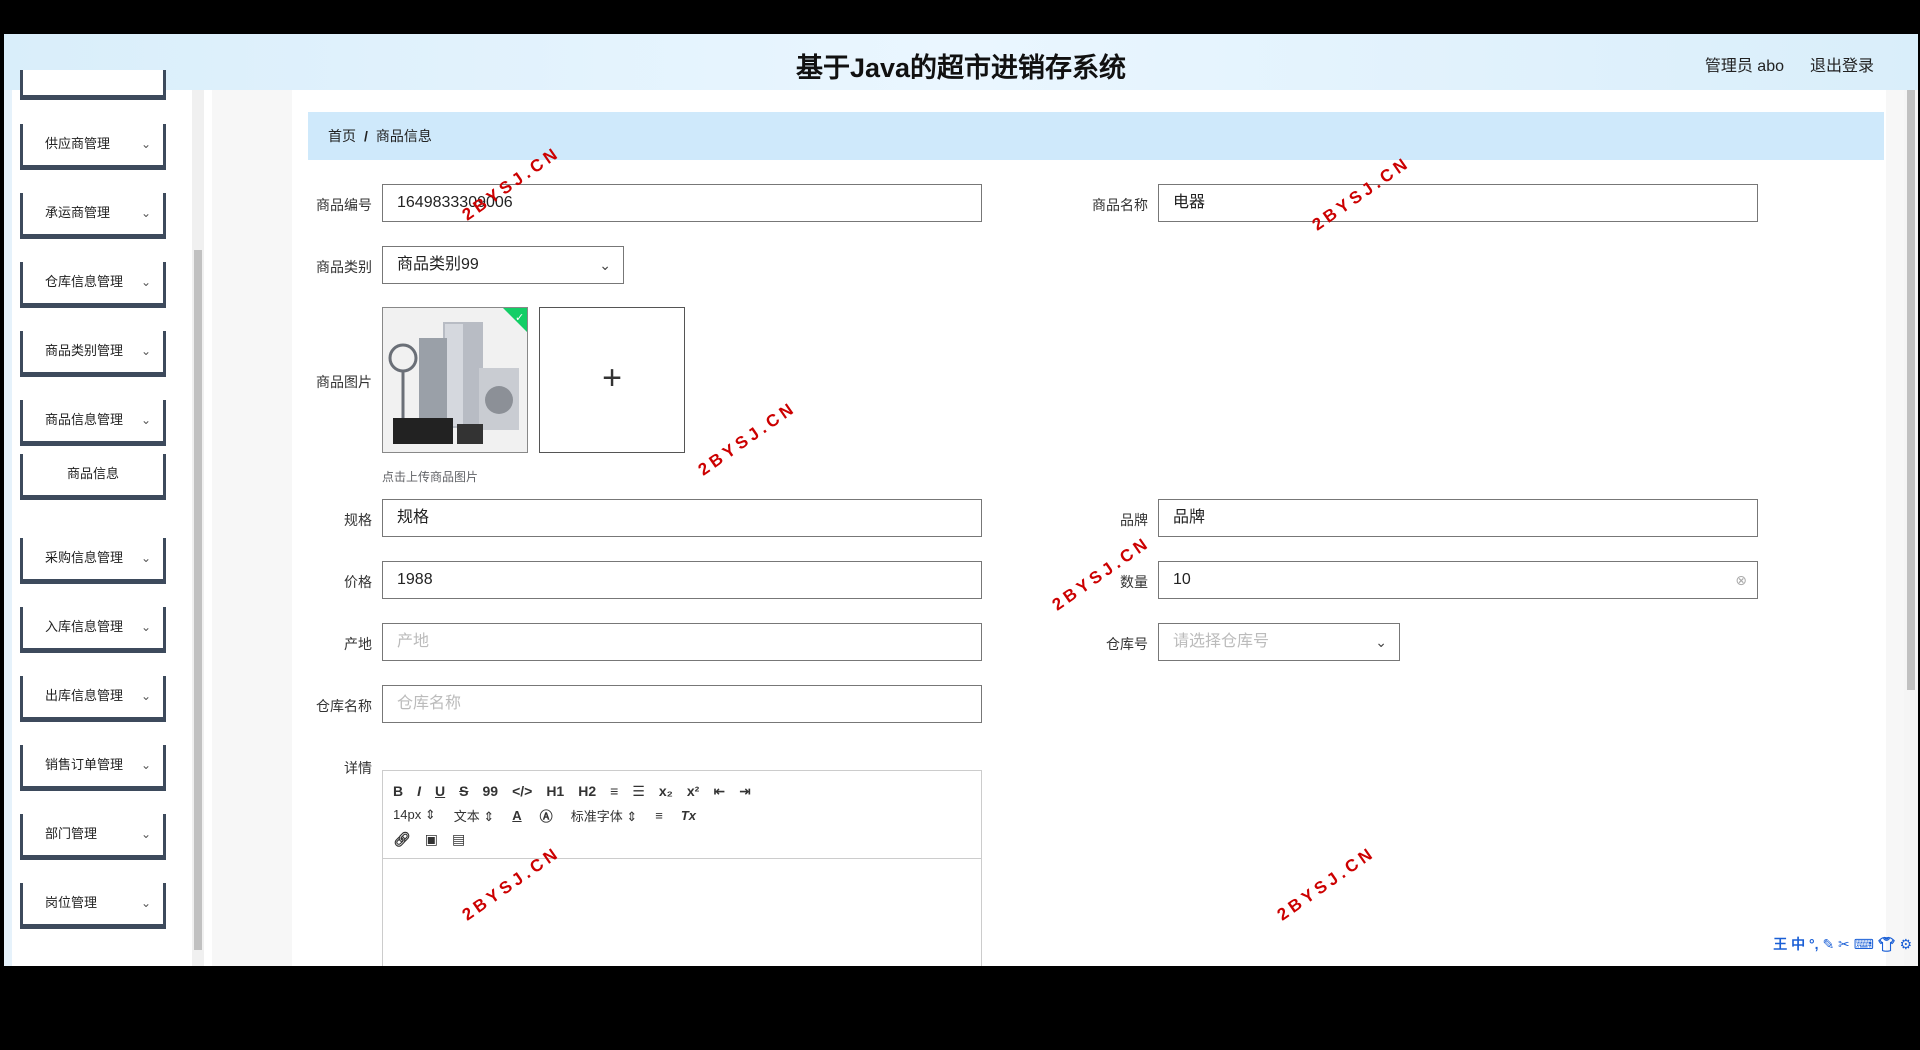 This screenshot has width=1920, height=1050. I want to click on image-icon: ▣, so click(431, 839).